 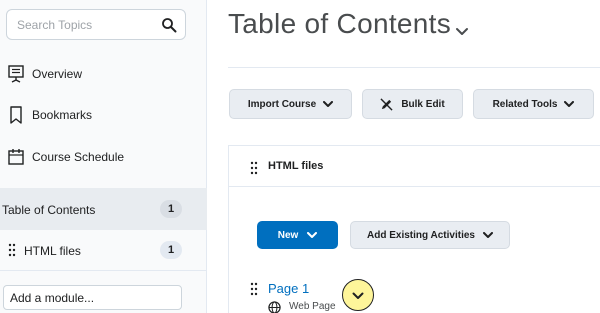 I want to click on add-existing-activities-button: Add Existing Activities, so click(x=430, y=235).